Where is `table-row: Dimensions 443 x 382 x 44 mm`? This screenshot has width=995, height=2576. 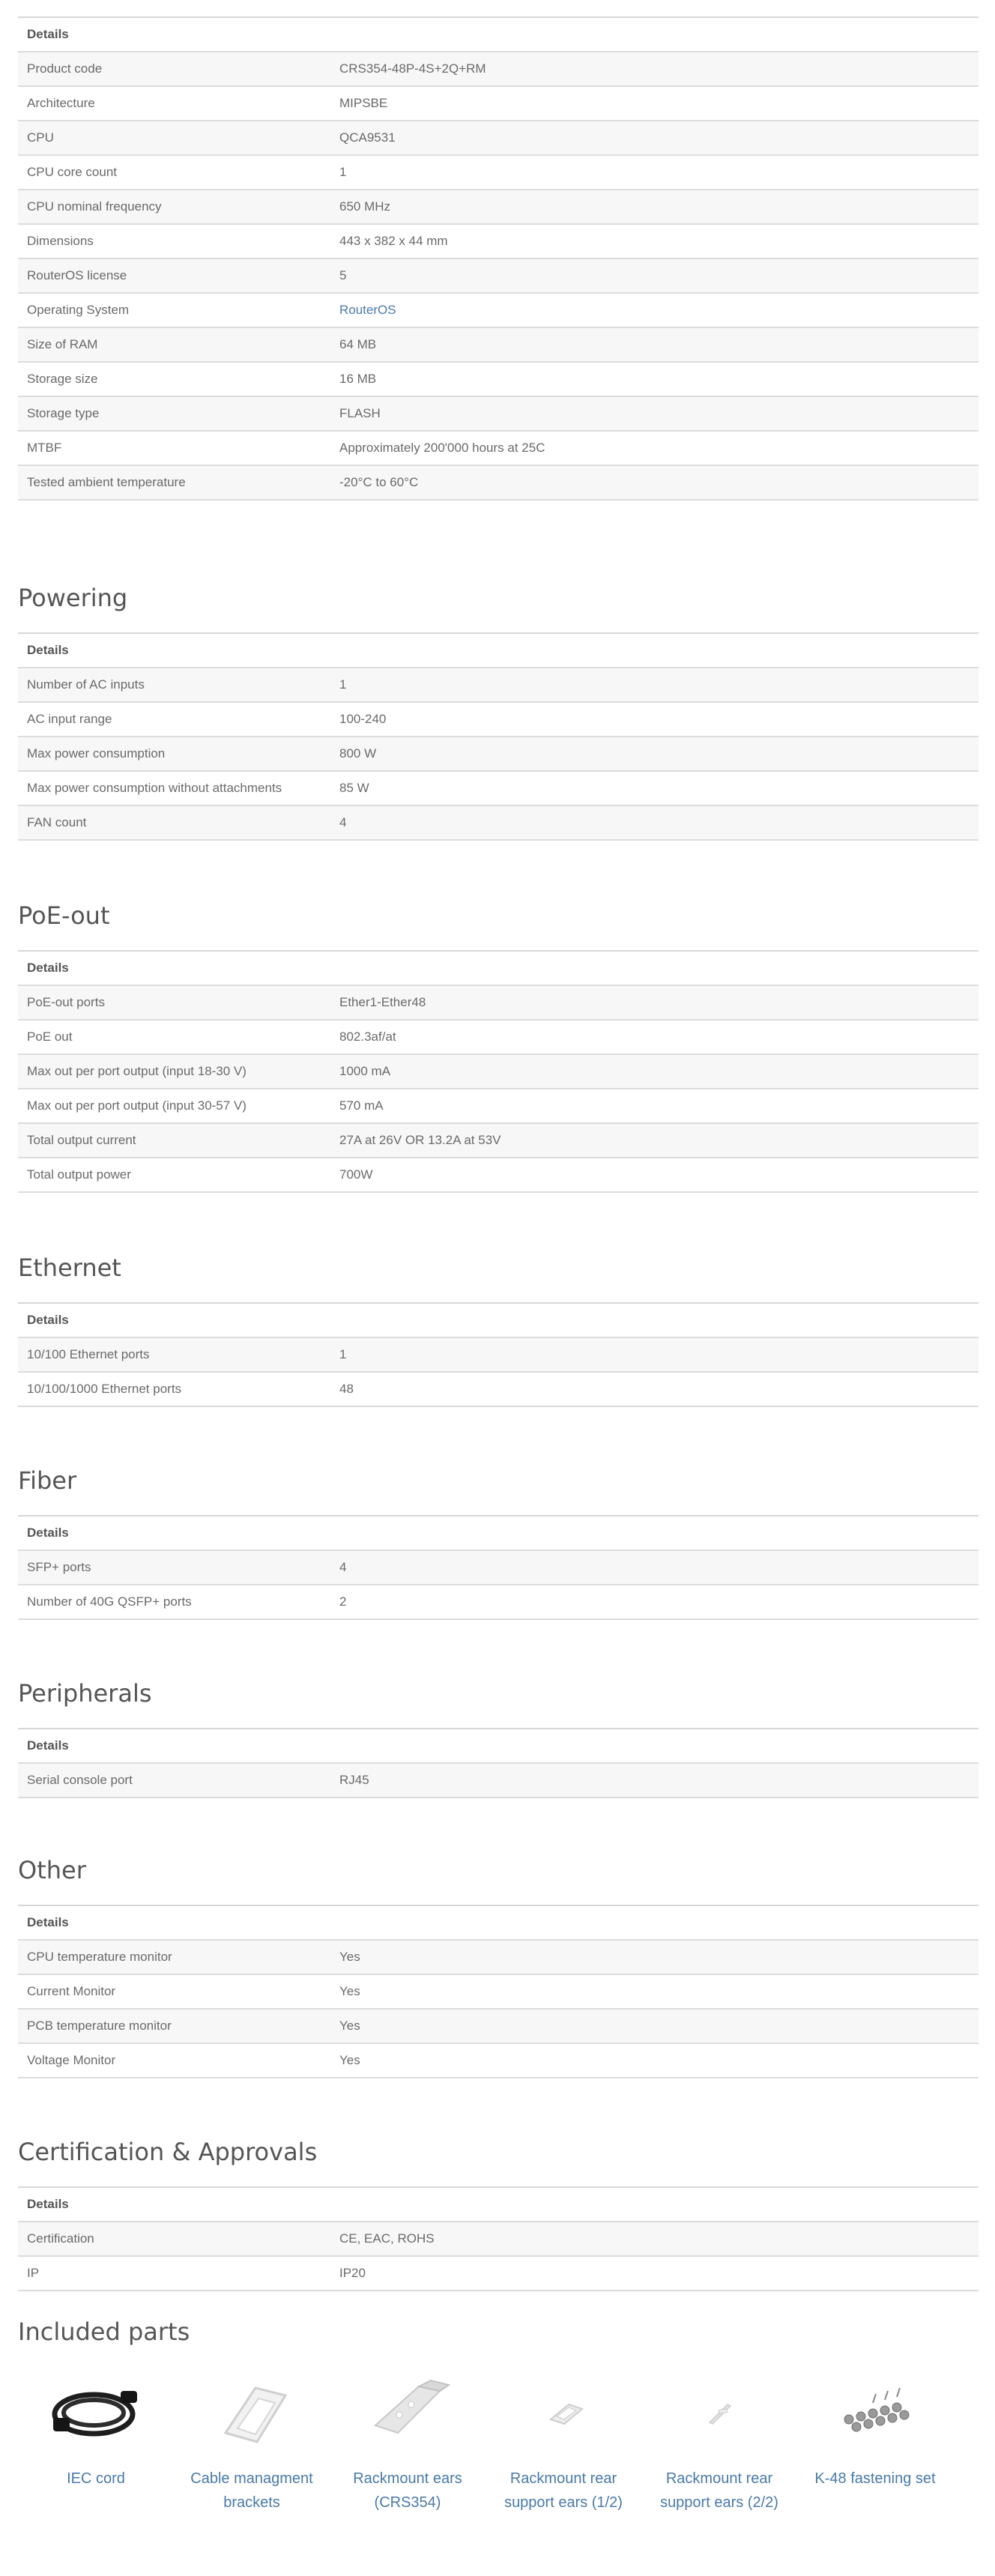 table-row: Dimensions 443 x 382 x 44 mm is located at coordinates (498, 240).